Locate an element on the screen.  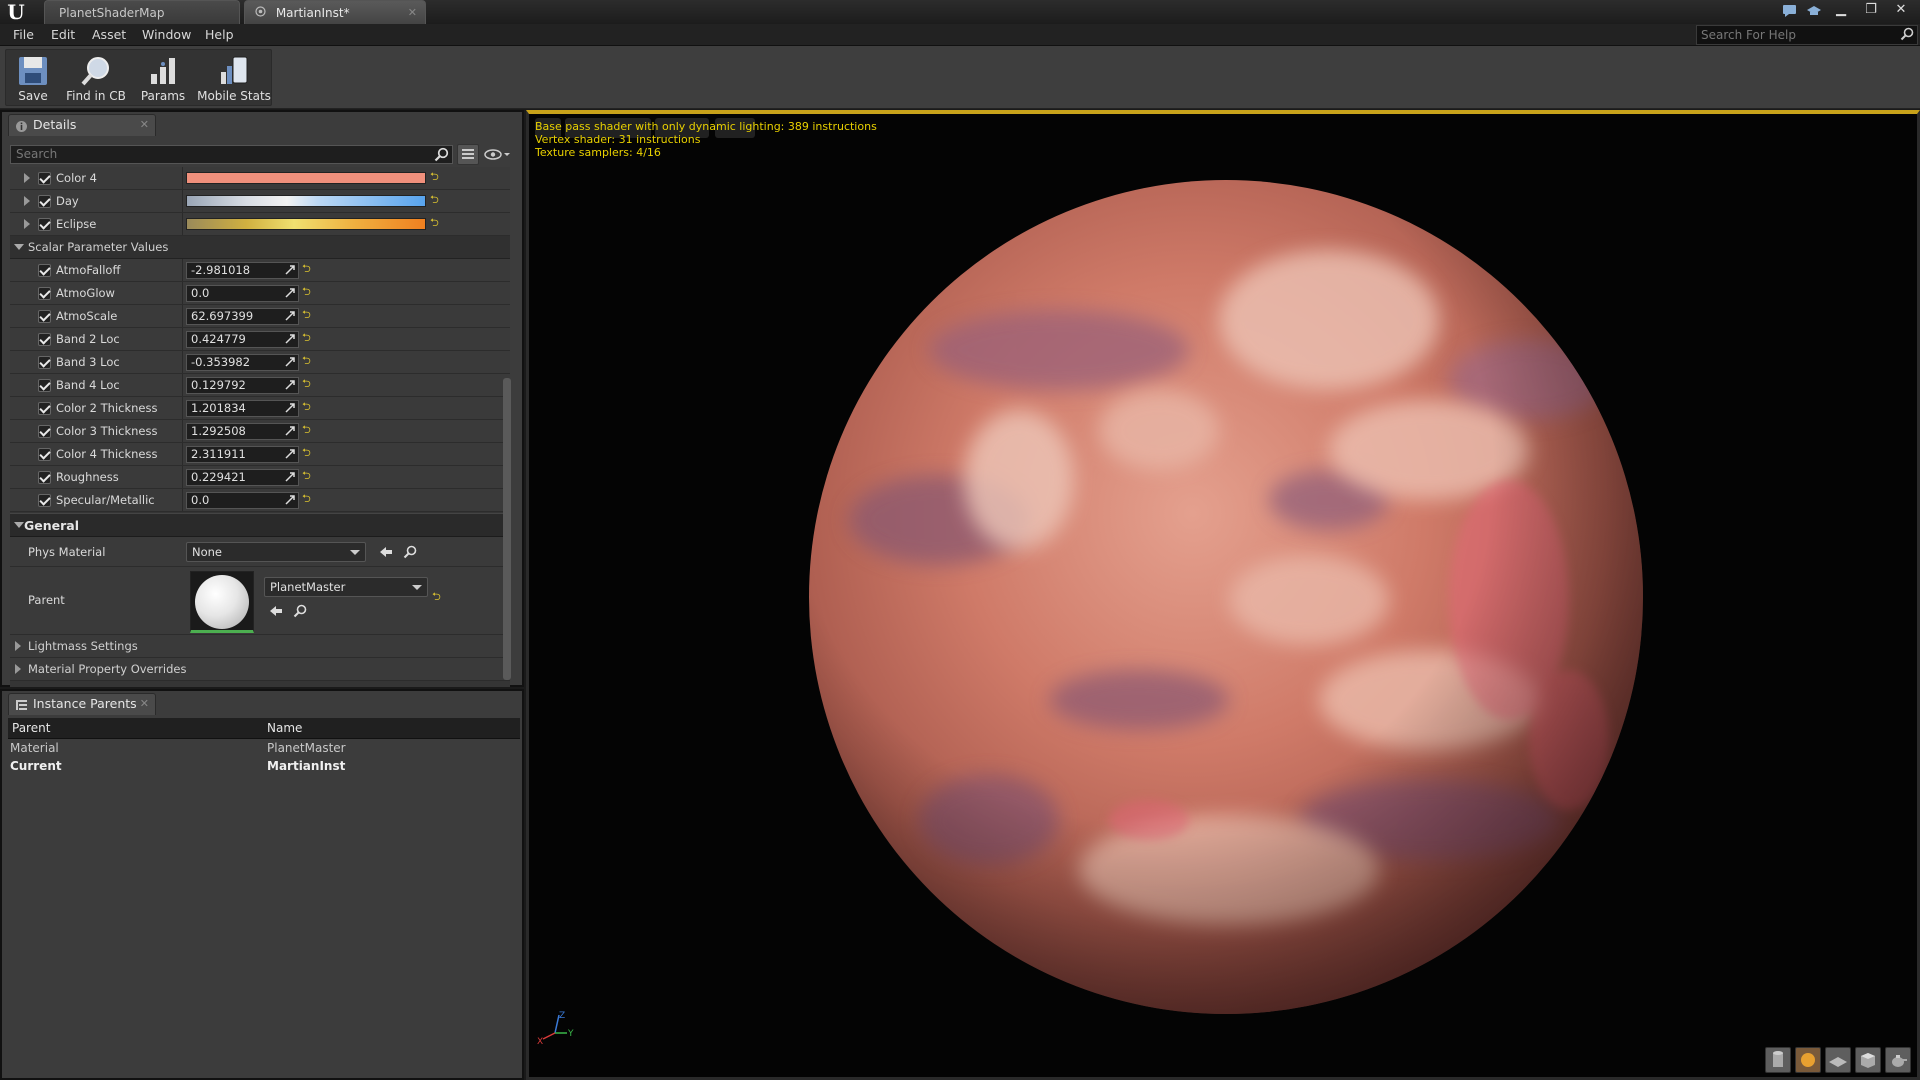
lightmass-settings-header: Lightmass Settings is located at coordinates (260, 646).